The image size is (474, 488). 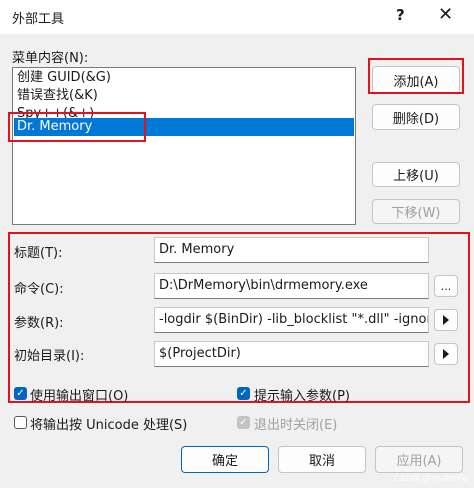 What do you see at coordinates (416, 211) in the screenshot?
I see `move-down-button: 下移(W)` at bounding box center [416, 211].